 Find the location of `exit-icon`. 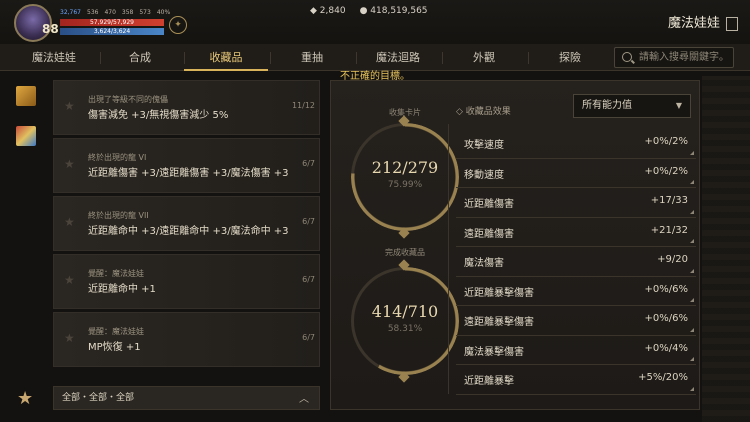

exit-icon is located at coordinates (732, 23).